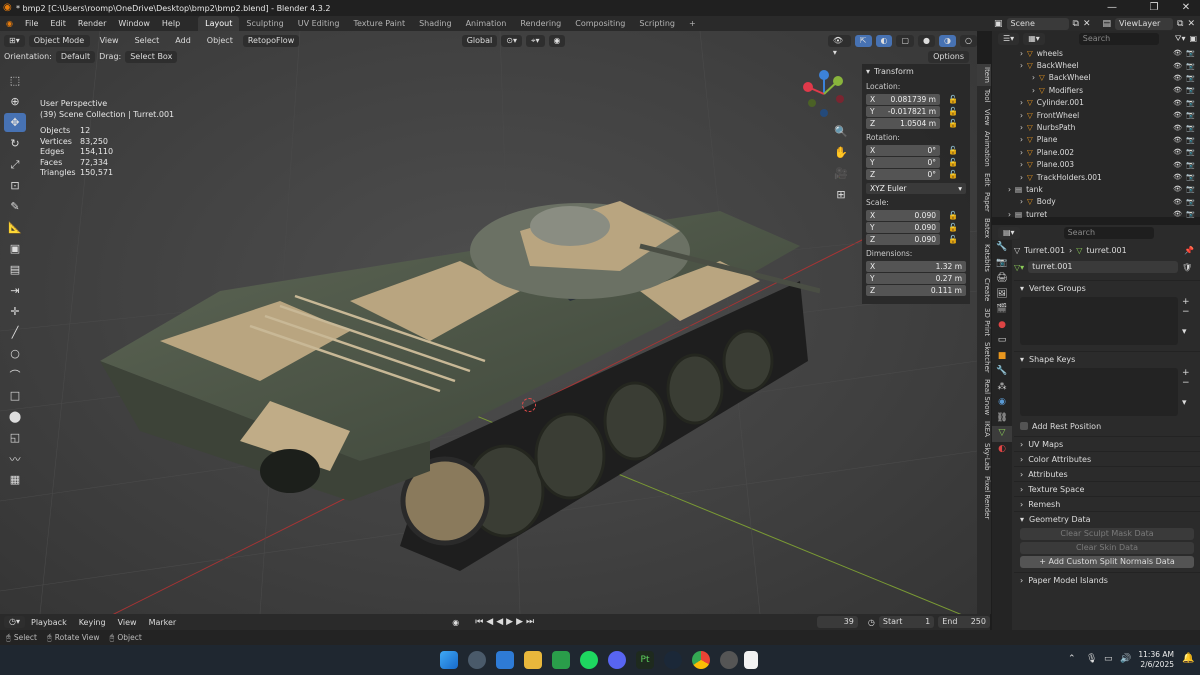 This screenshot has height=675, width=1200. What do you see at coordinates (903, 150) in the screenshot?
I see `rotation-x-field: X 0°` at bounding box center [903, 150].